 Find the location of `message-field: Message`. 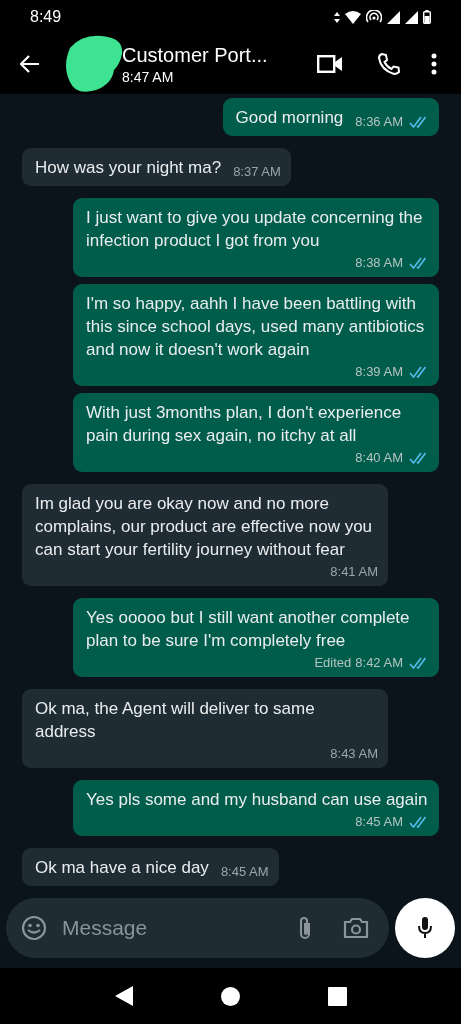

message-field: Message is located at coordinates (172, 928).